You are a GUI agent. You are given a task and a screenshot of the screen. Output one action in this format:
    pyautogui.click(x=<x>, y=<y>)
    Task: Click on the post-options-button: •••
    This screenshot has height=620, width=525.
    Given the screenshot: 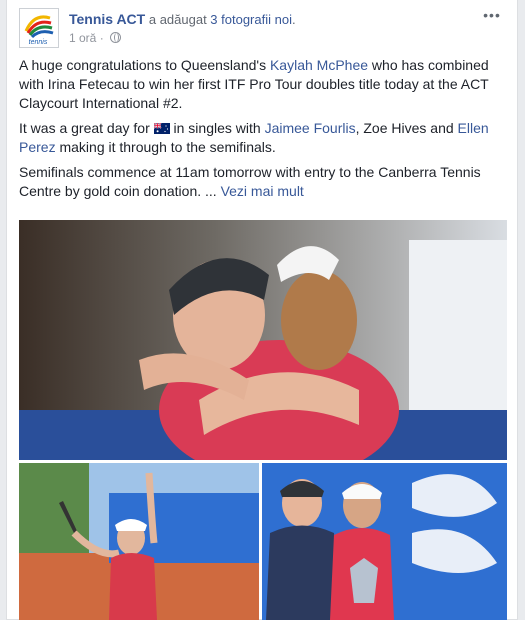 What is the action you would take?
    pyautogui.click(x=492, y=16)
    